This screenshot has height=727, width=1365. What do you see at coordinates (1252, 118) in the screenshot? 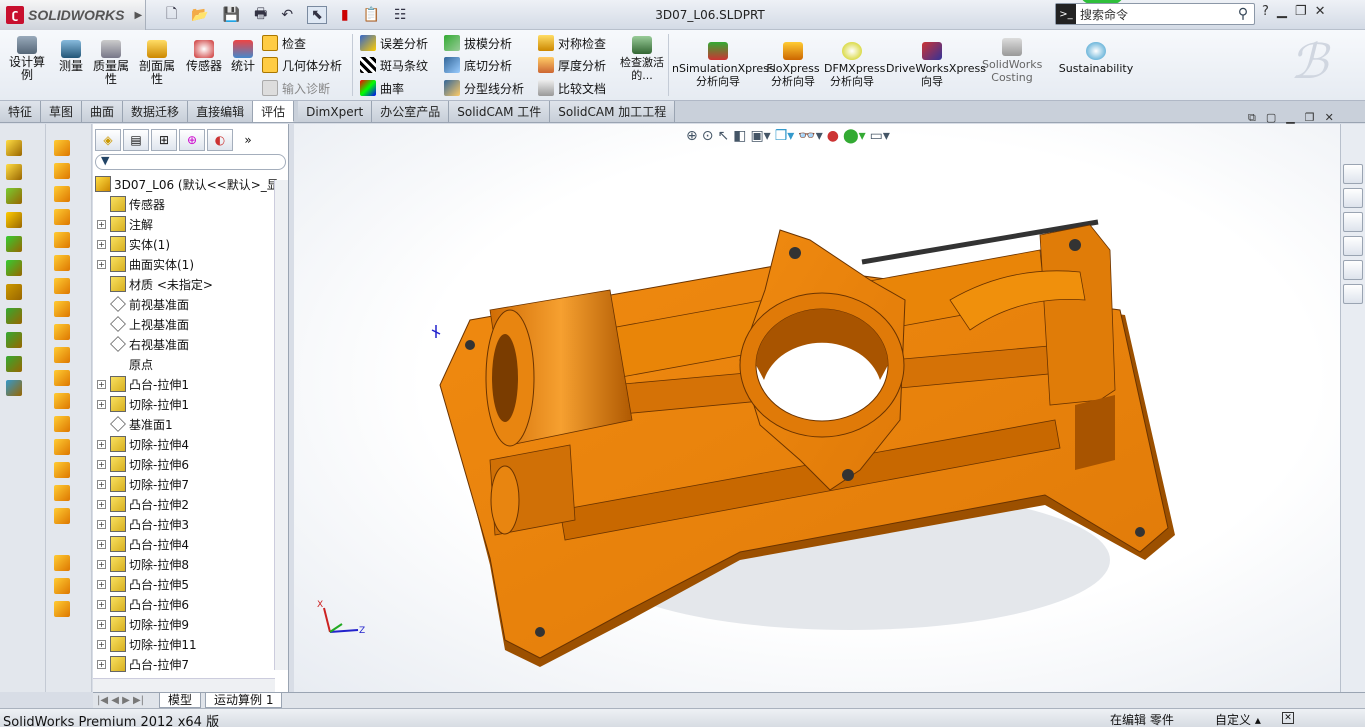
I see `tile-icon: ⧉` at bounding box center [1252, 118].